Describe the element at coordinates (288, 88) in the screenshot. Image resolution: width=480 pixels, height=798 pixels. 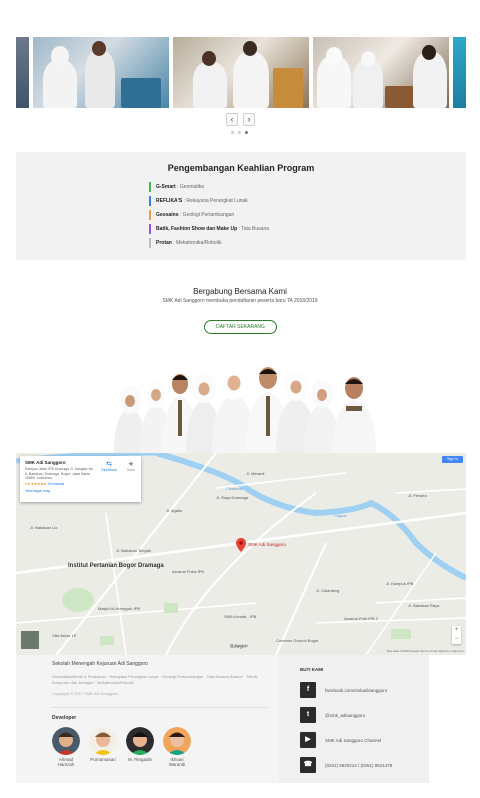
I see `cabinet` at that location.